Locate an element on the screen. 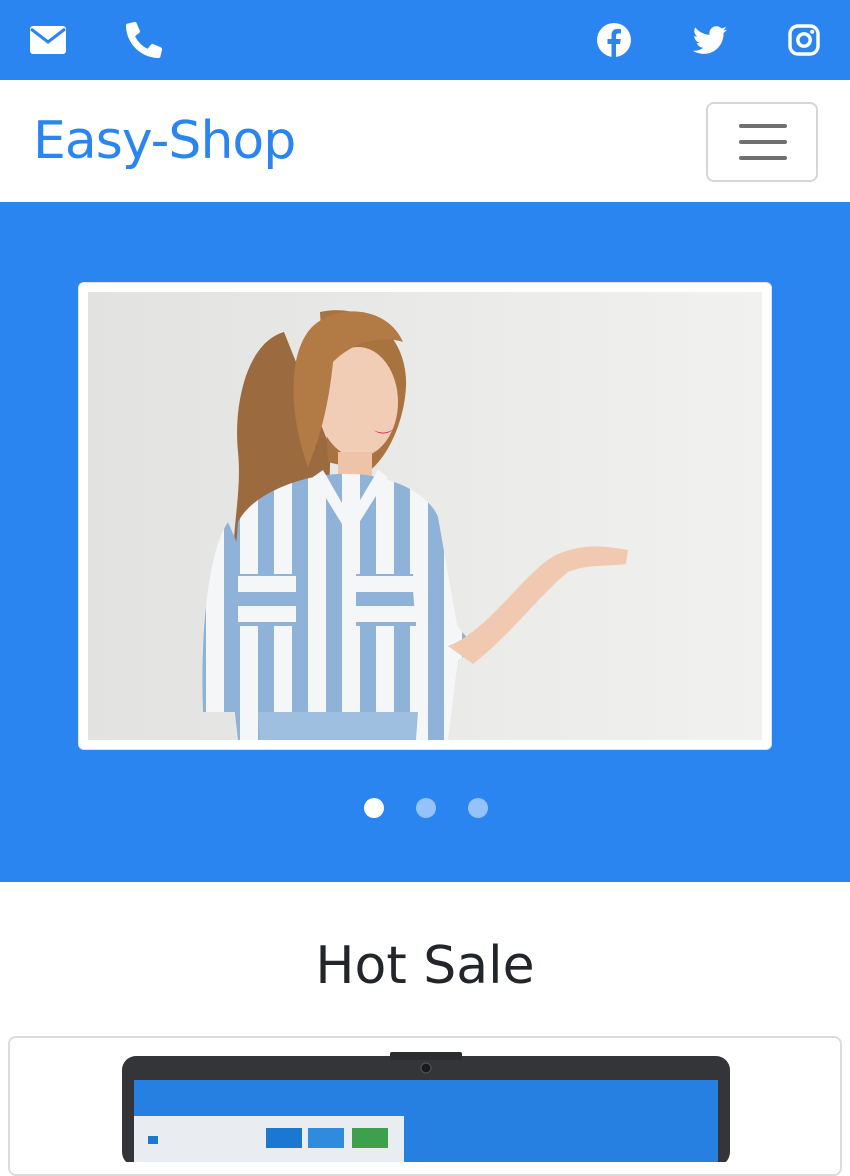 This screenshot has height=1176, width=850. contact-bar is located at coordinates (425, 40).